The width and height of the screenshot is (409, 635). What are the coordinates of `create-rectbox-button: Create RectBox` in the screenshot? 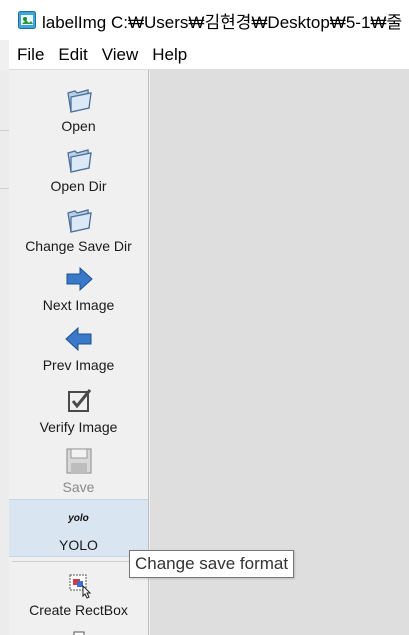 It's located at (78, 593).